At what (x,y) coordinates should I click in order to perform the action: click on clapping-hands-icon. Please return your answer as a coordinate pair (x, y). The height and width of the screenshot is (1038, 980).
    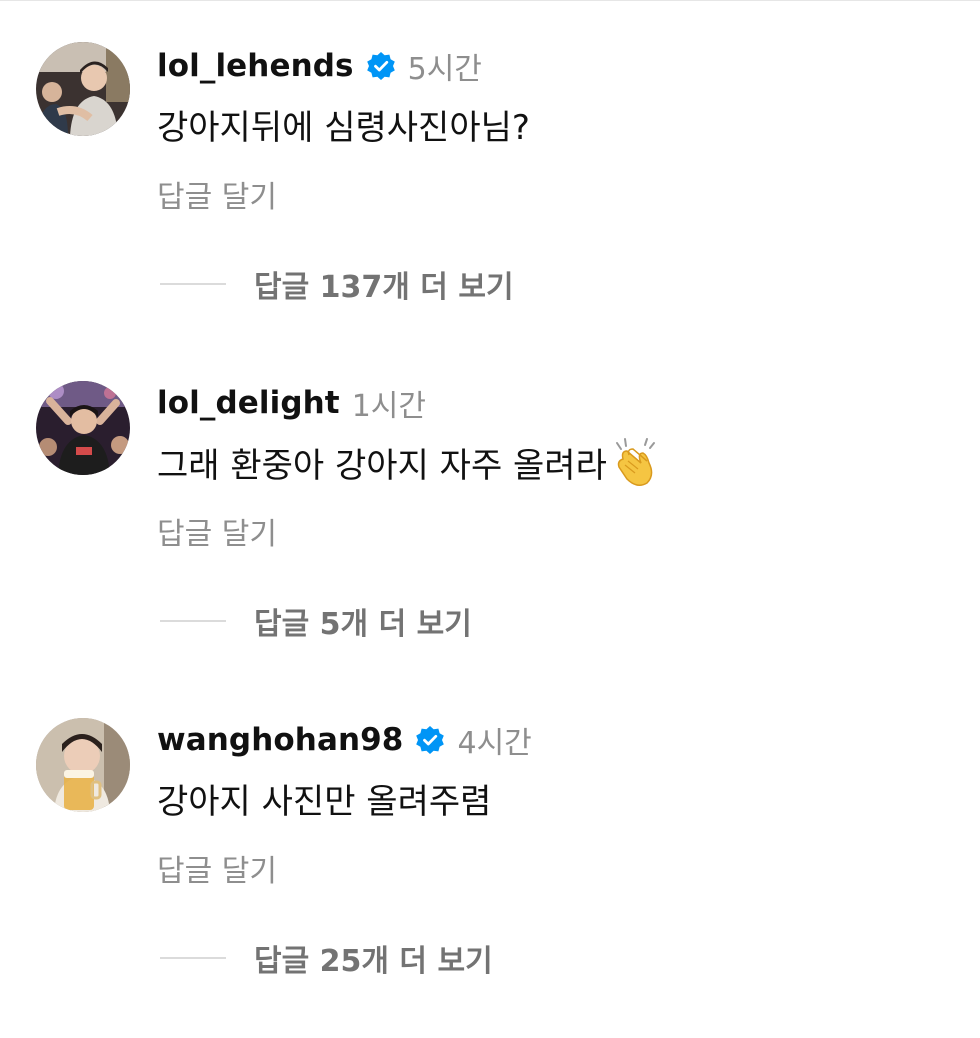
    Looking at the image, I should click on (636, 462).